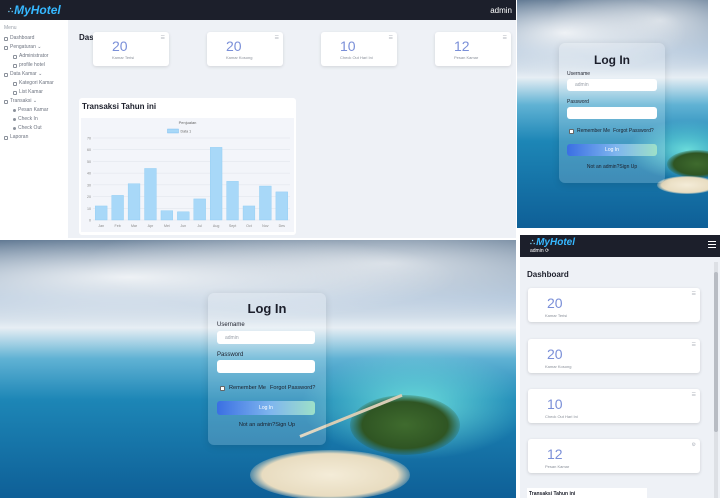 Image resolution: width=720 pixels, height=498 pixels. I want to click on sidebar-item-check-in: Check In, so click(34, 119).